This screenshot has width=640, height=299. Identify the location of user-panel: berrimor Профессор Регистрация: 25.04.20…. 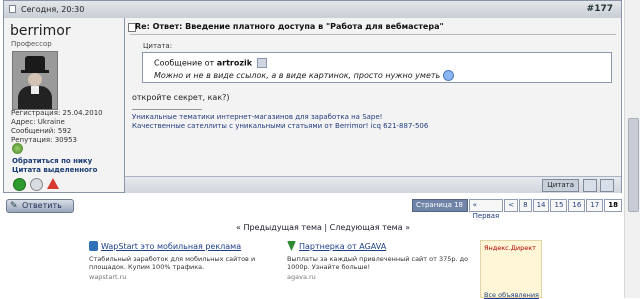
(64, 105).